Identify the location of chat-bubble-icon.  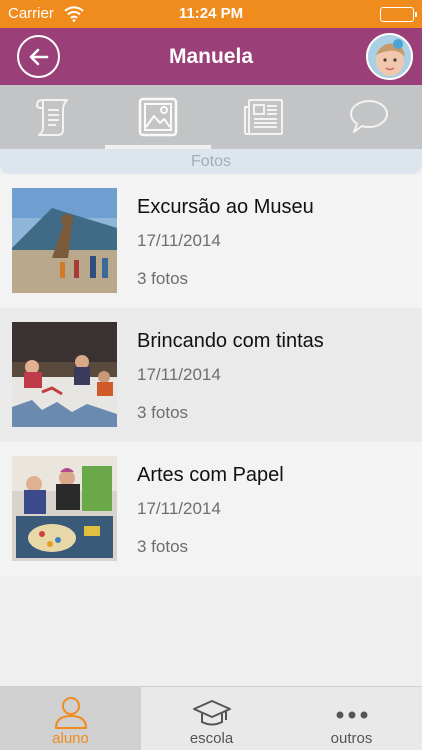
(369, 116).